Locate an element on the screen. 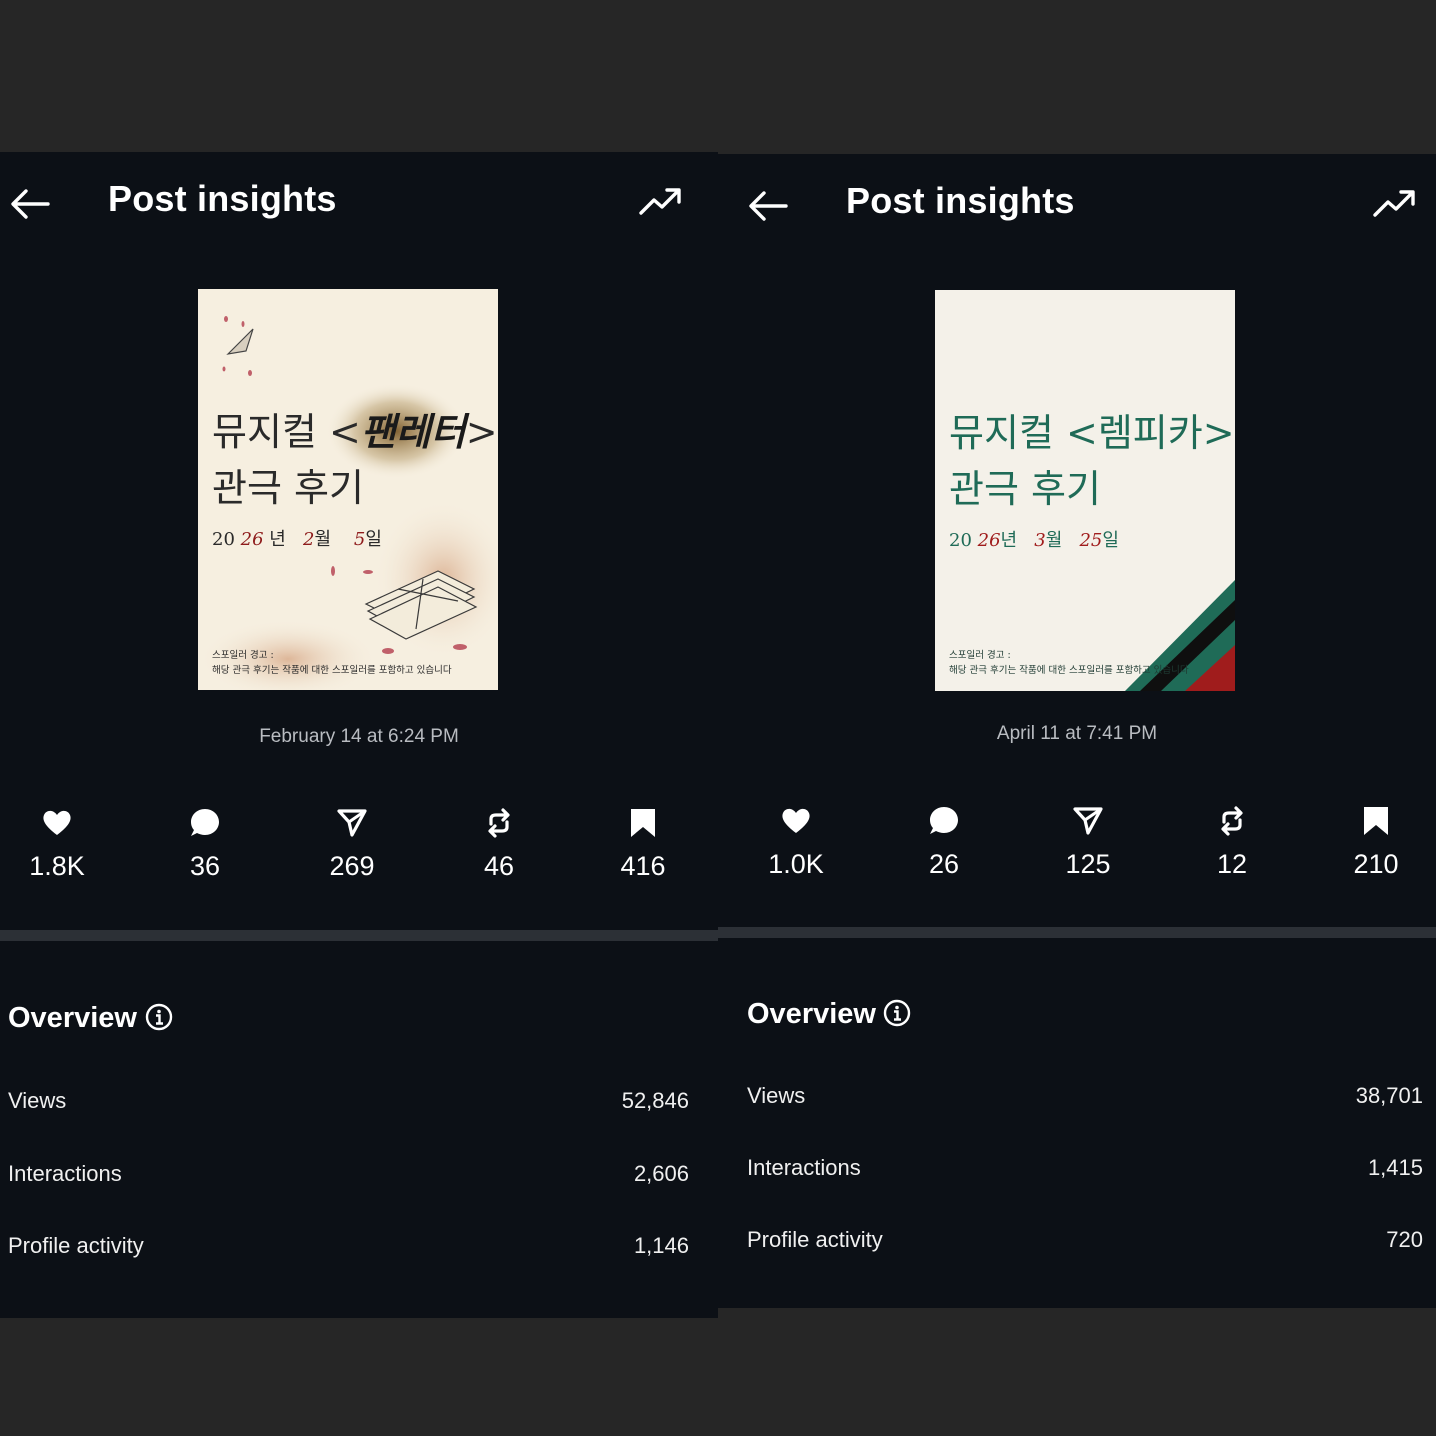 This screenshot has width=1436, height=1436. engagement-stats: 1.8K 36 269 46 416 is located at coordinates (359, 852).